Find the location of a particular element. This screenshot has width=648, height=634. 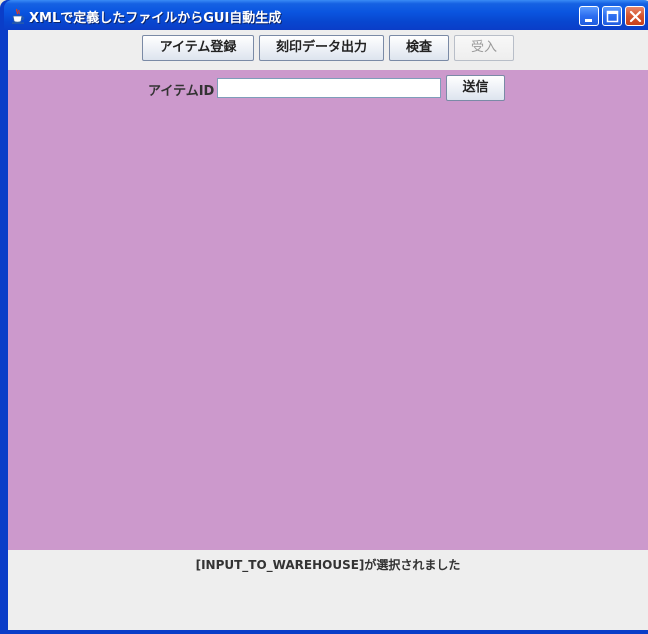

item-id-label: アイテムID is located at coordinates (181, 91).